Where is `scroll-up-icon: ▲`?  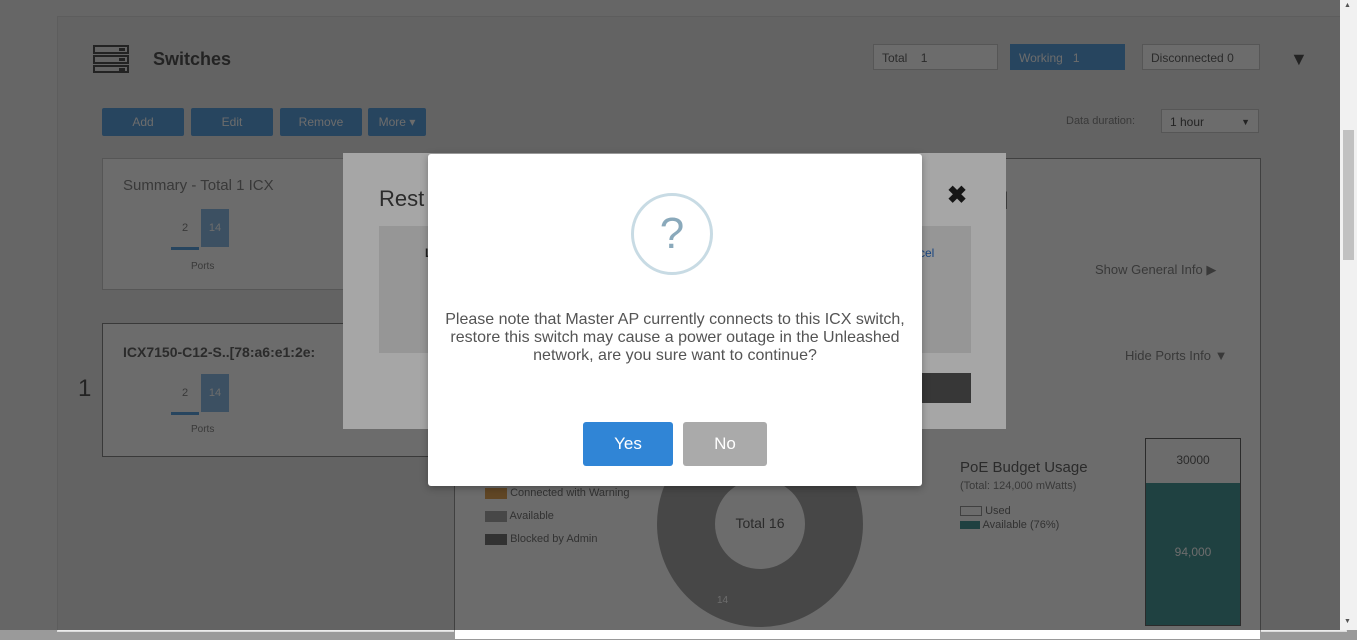
scroll-up-icon: ▲ is located at coordinates (1347, 5).